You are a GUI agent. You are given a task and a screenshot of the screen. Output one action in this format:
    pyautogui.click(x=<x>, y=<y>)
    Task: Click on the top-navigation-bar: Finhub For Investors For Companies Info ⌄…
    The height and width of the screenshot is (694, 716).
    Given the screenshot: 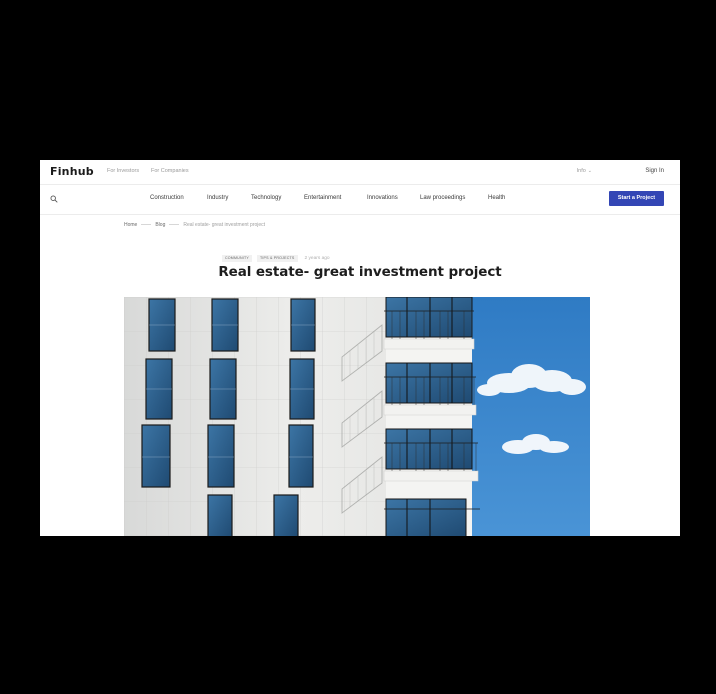 What is the action you would take?
    pyautogui.click(x=360, y=172)
    